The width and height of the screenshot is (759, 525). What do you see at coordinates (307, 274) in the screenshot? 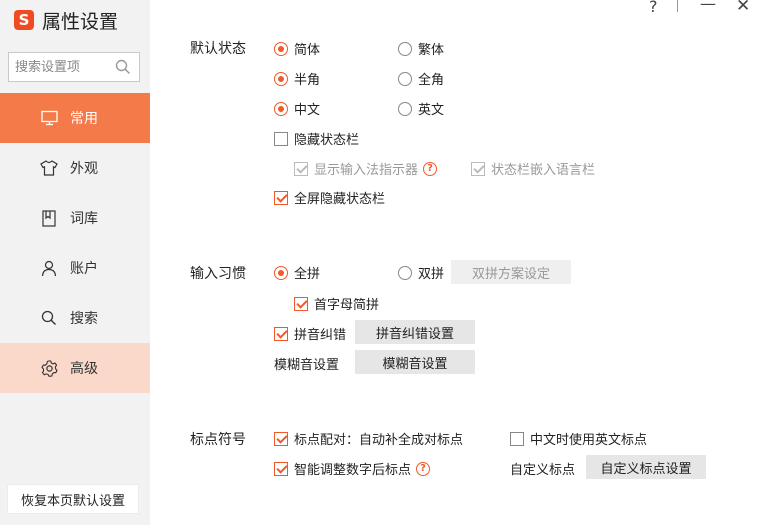
I see `option-label: 全拼` at bounding box center [307, 274].